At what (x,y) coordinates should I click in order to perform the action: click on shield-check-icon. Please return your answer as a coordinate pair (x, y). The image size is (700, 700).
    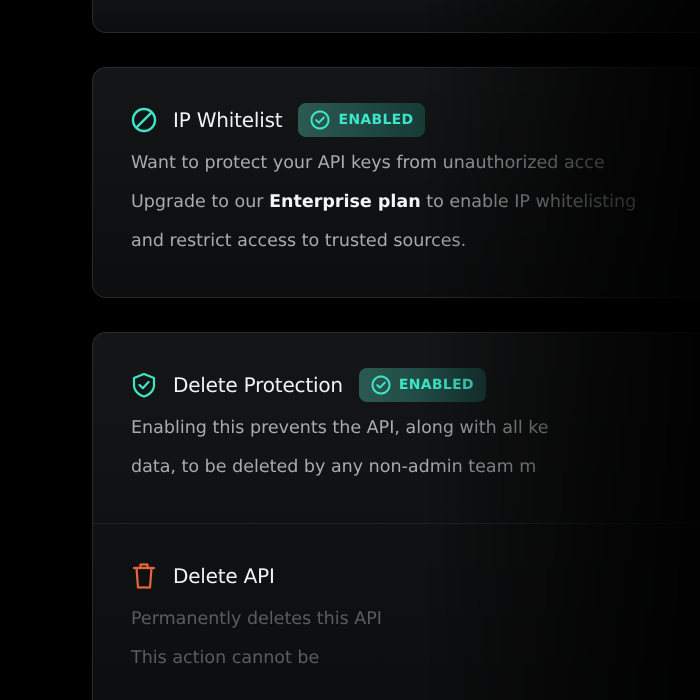
    Looking at the image, I should click on (144, 385).